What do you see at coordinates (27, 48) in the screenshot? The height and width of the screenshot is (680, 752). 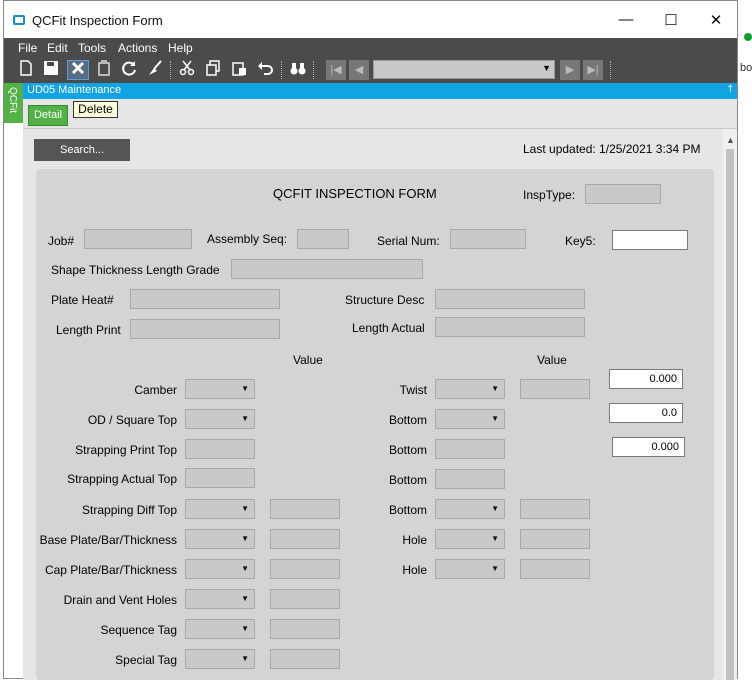 I see `menu-file: File` at bounding box center [27, 48].